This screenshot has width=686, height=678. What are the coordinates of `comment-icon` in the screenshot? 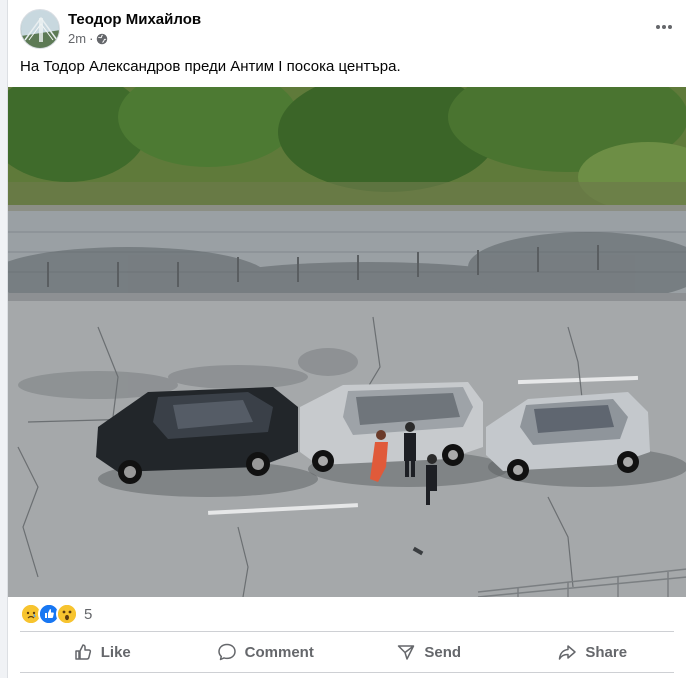 It's located at (226, 652).